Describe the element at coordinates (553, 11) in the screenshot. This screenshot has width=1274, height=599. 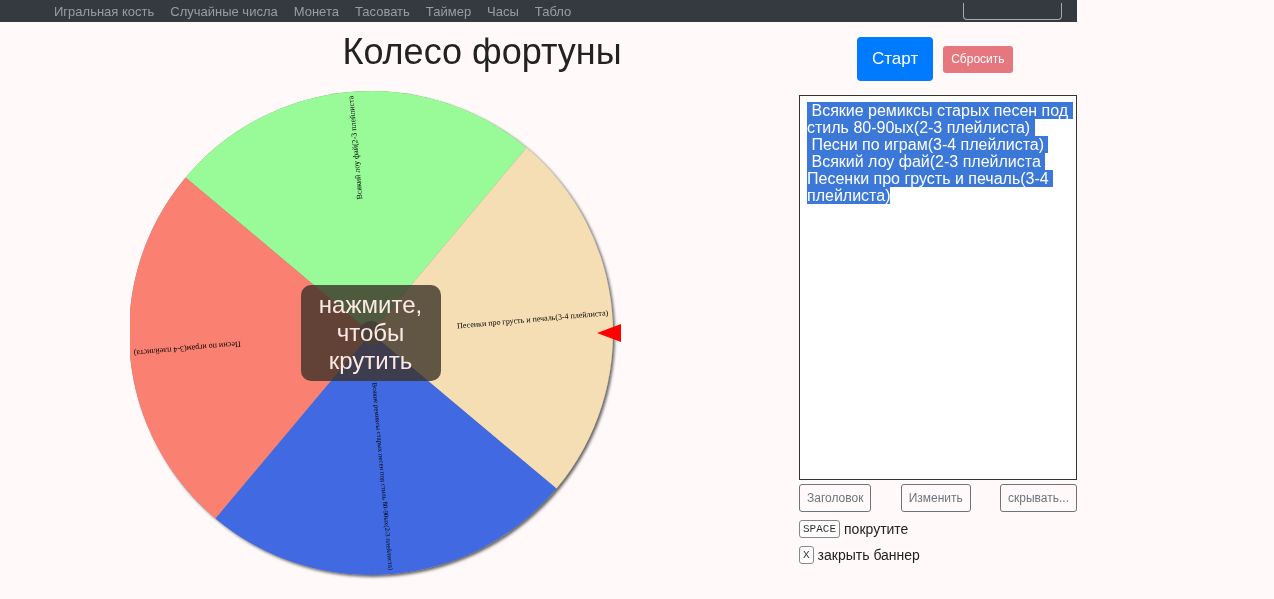
I see `nav-link: Табло` at that location.